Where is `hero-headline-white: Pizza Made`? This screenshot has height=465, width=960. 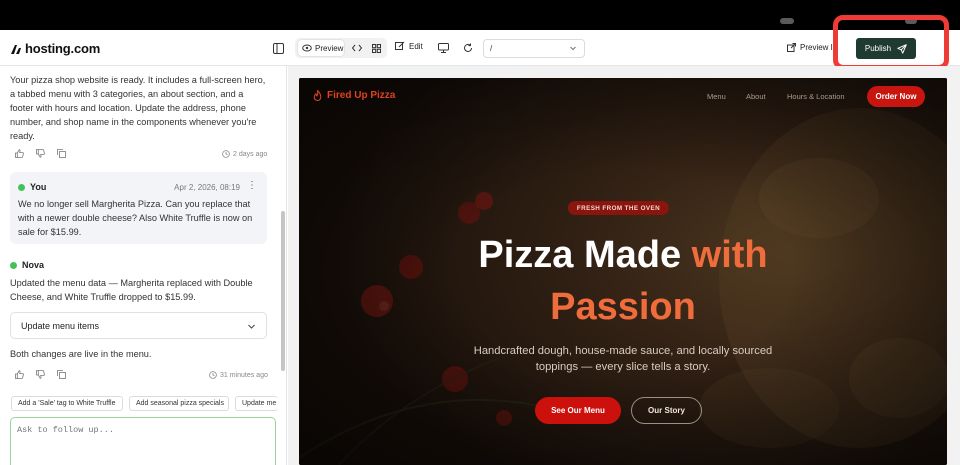
hero-headline-white: Pizza Made is located at coordinates (585, 255).